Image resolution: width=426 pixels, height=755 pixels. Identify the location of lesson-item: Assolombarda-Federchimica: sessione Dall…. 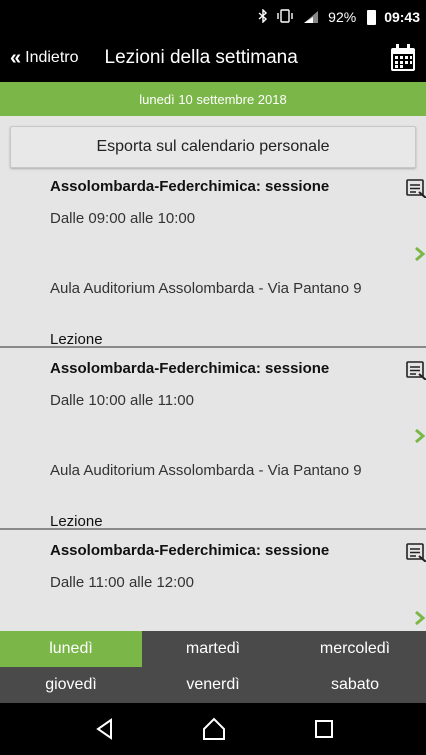
(213, 581).